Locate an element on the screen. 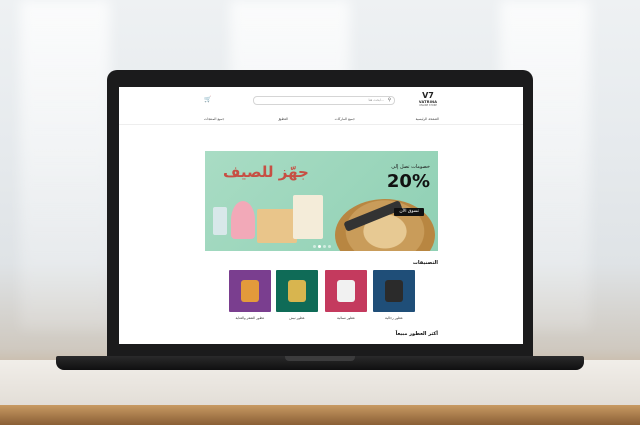 The image size is (640, 425). nav-all-products: جميع المنتجات is located at coordinates (214, 119).